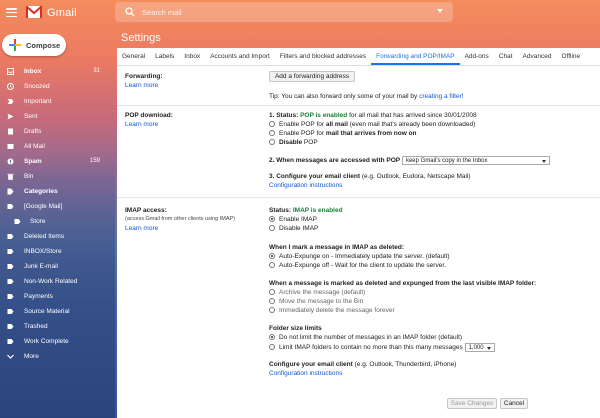  I want to click on tab-offline: Offline, so click(570, 56).